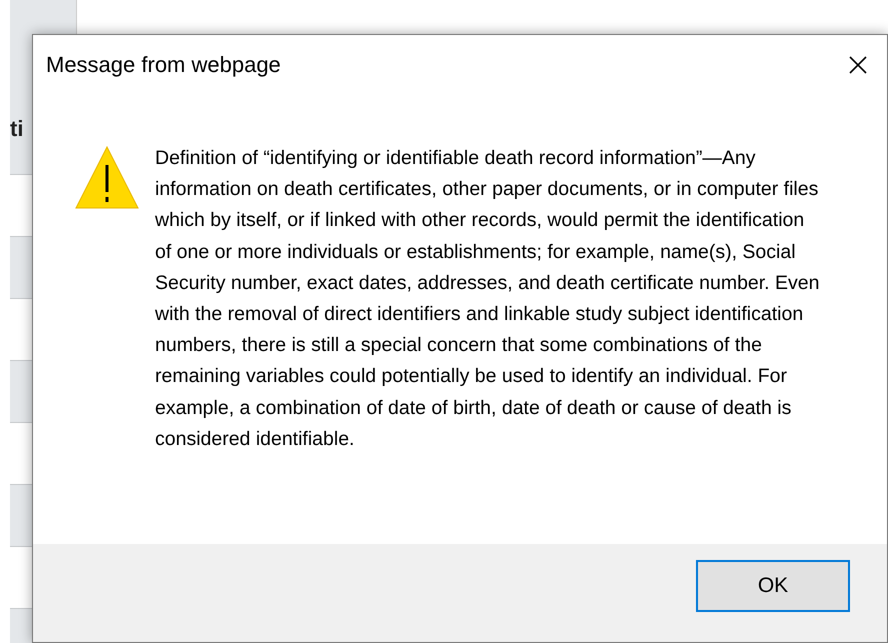 This screenshot has height=643, width=888. I want to click on dialog-title: Message from webpage, so click(163, 64).